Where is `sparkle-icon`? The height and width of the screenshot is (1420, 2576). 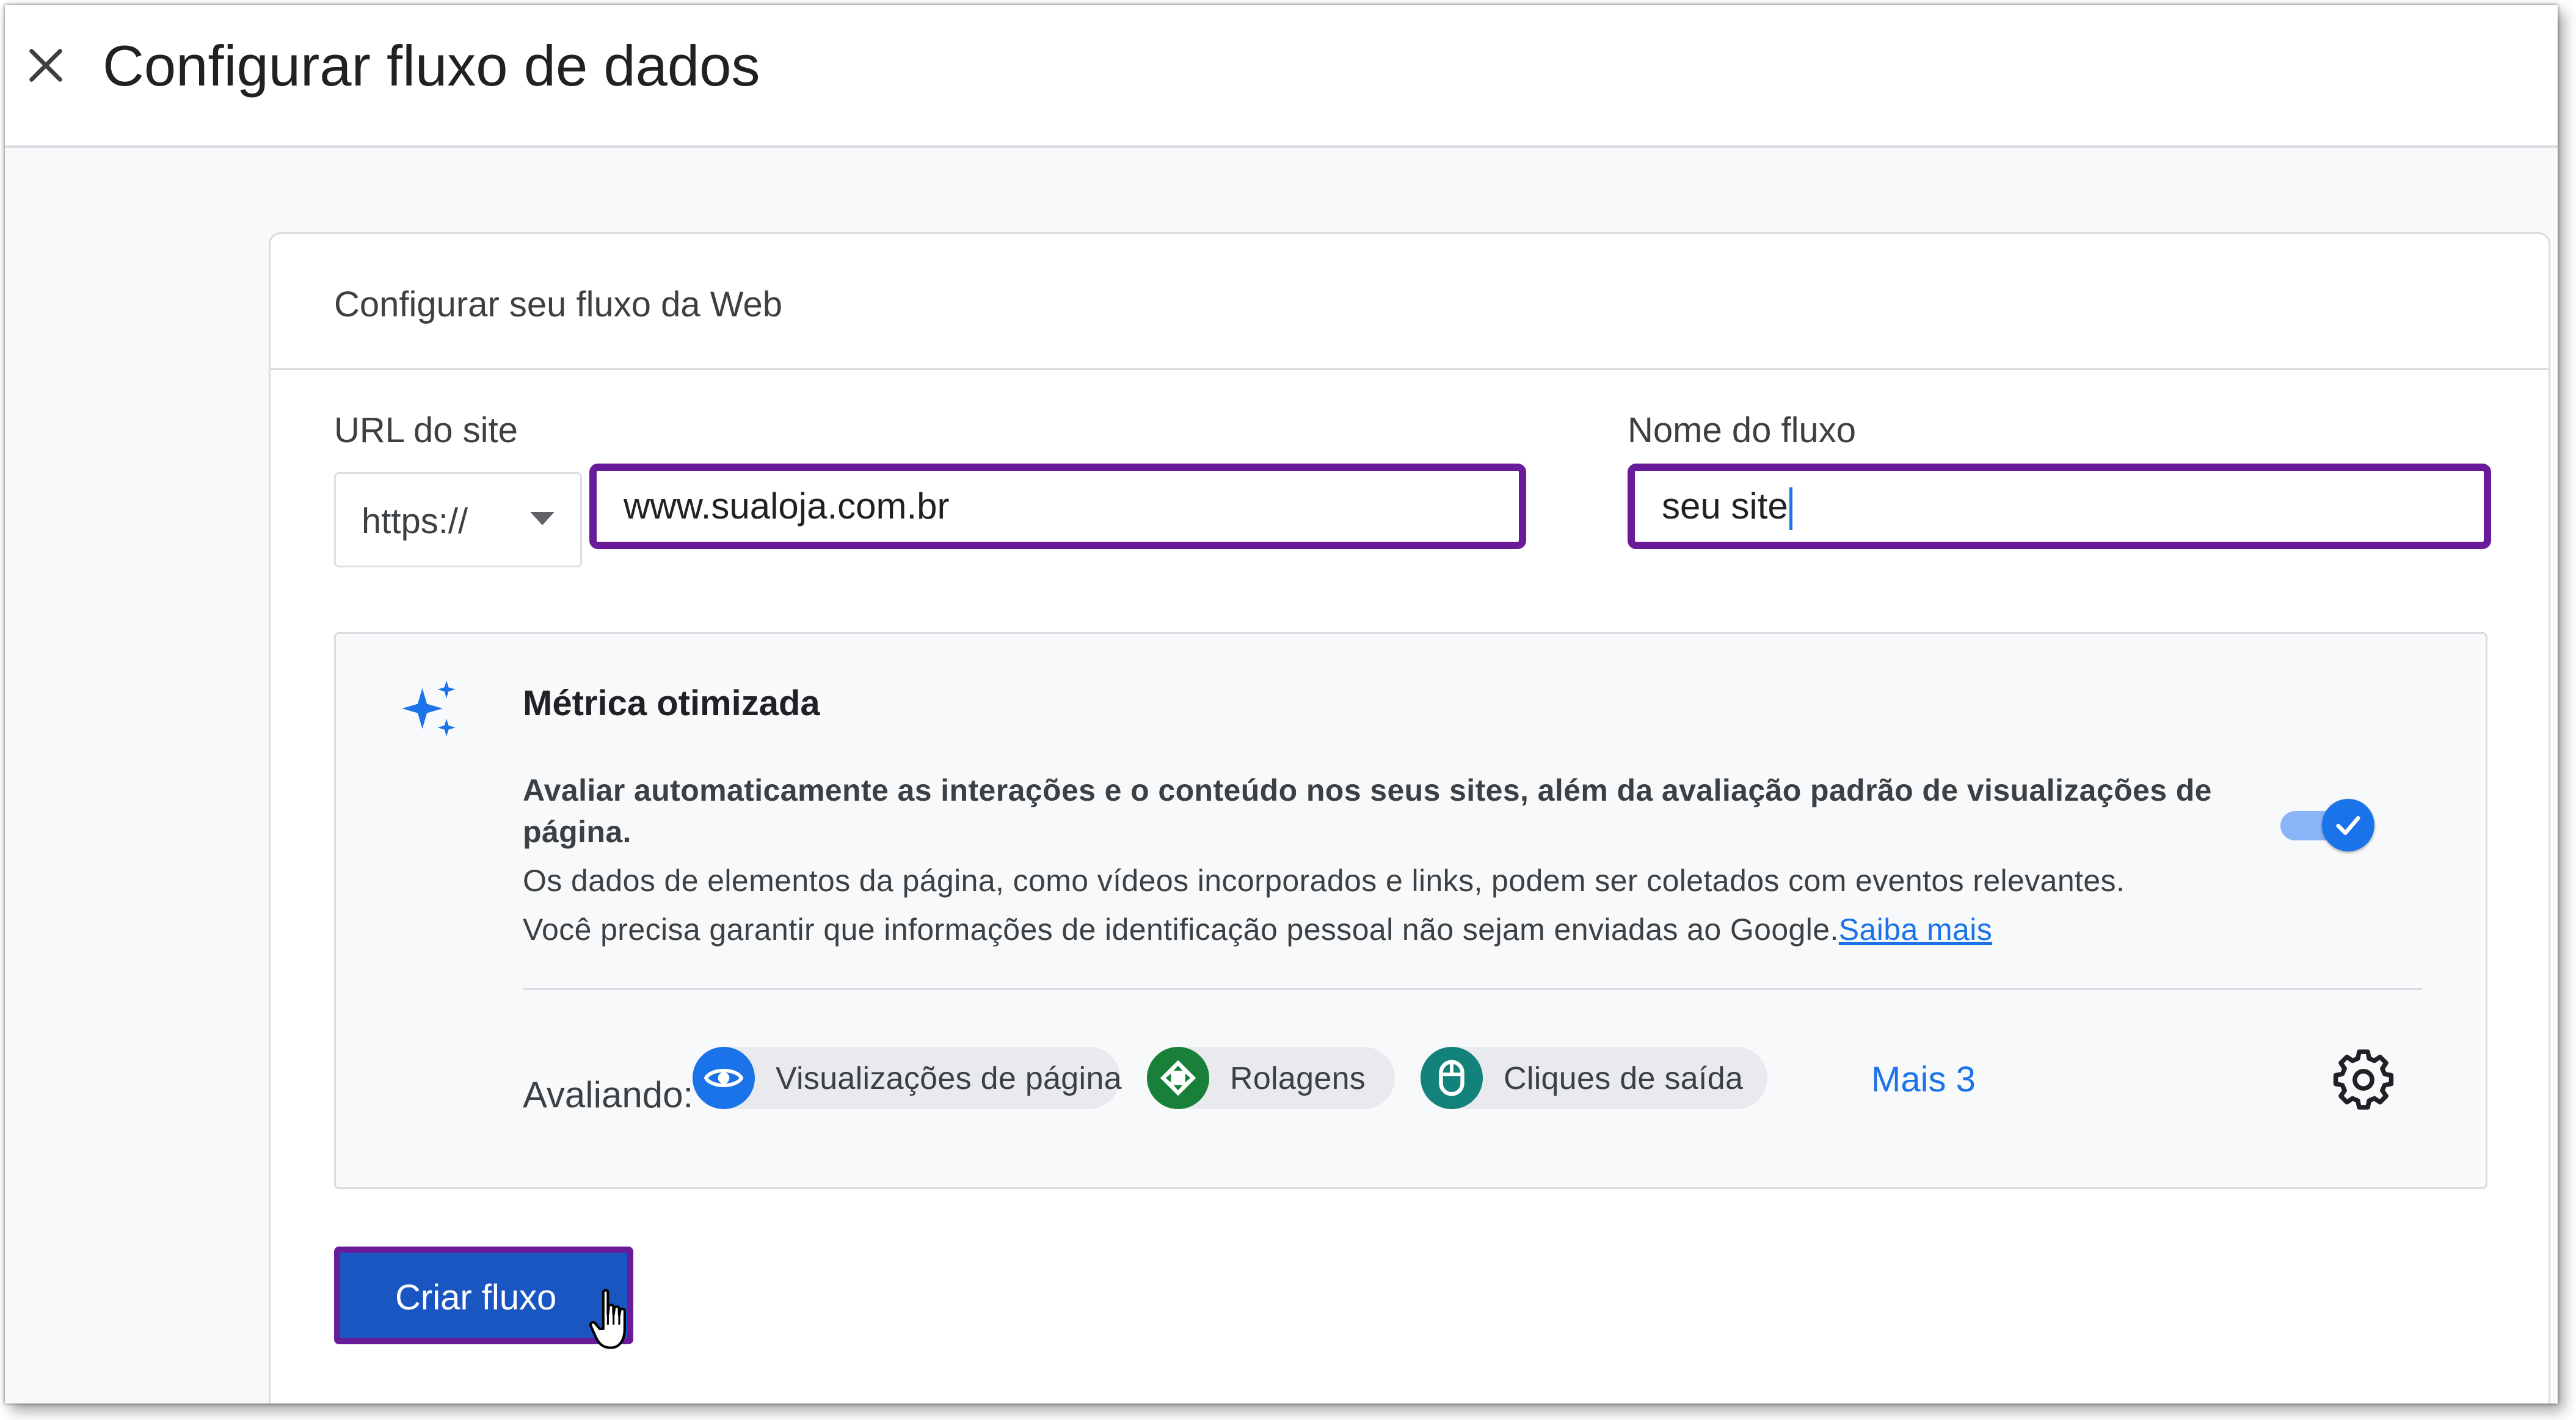 sparkle-icon is located at coordinates (429, 708).